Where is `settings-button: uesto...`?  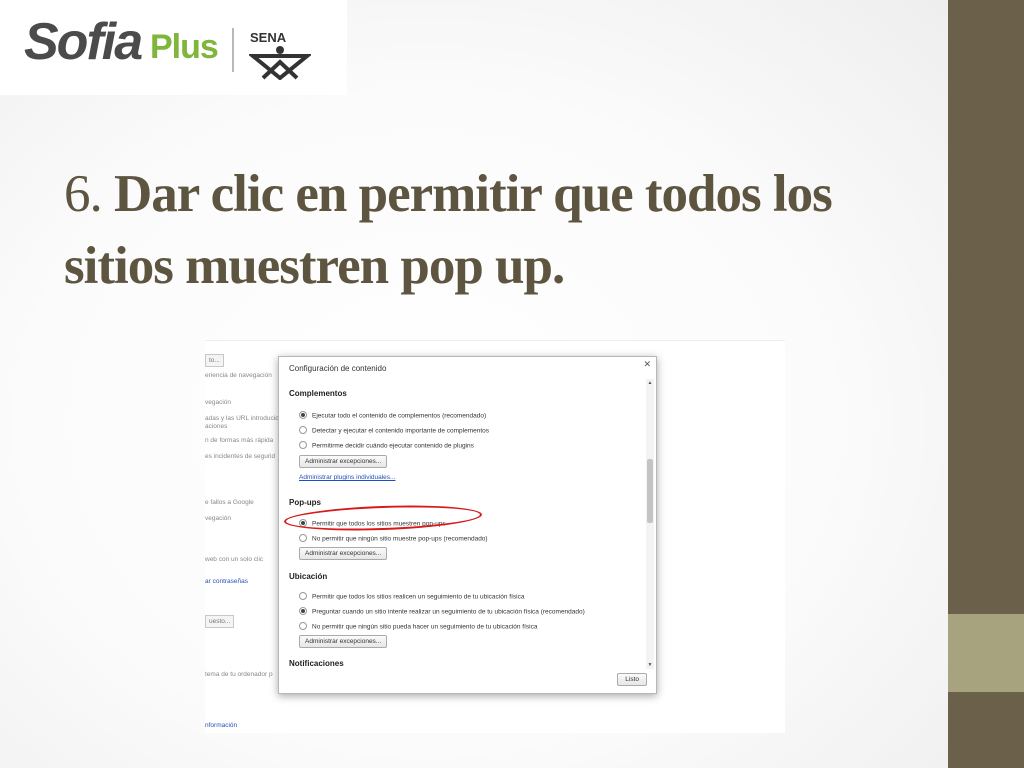
settings-button: uesto... is located at coordinates (220, 621).